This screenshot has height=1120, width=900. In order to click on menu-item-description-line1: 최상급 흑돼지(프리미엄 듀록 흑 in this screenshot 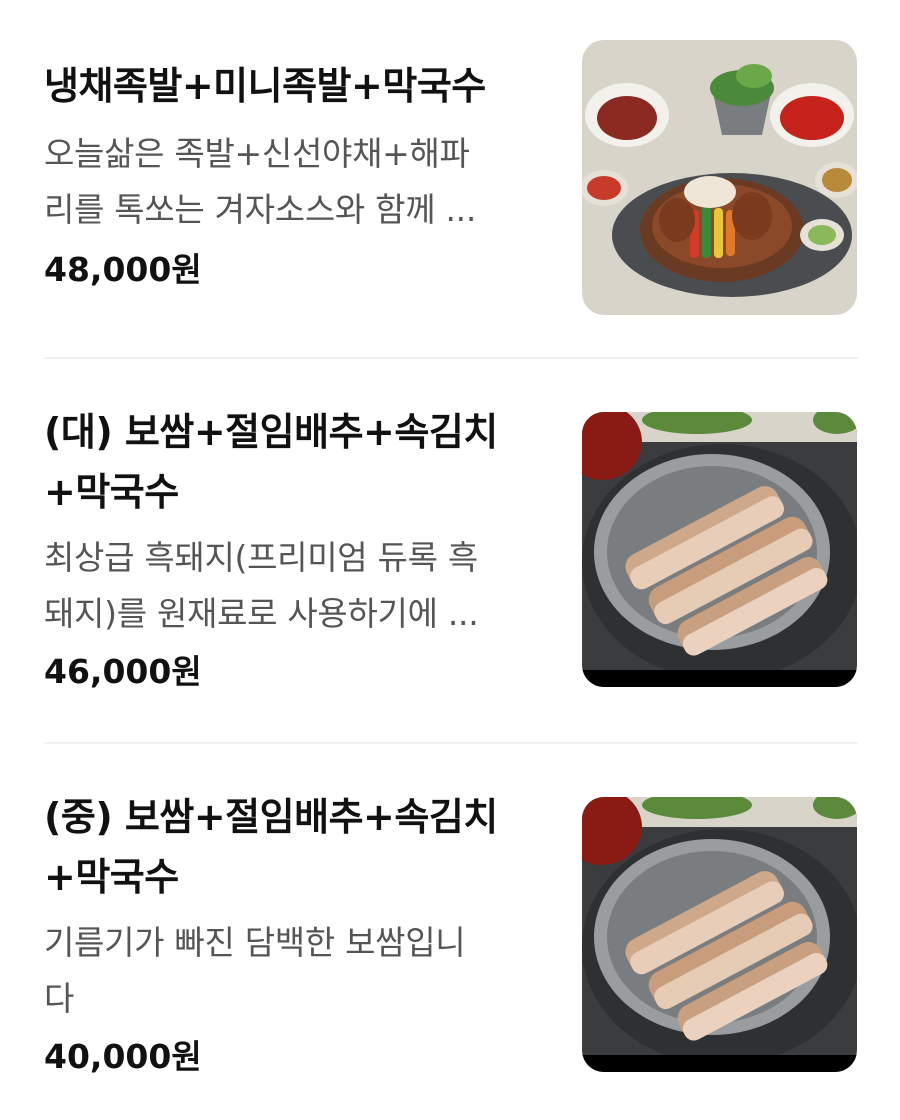, I will do `click(261, 557)`.